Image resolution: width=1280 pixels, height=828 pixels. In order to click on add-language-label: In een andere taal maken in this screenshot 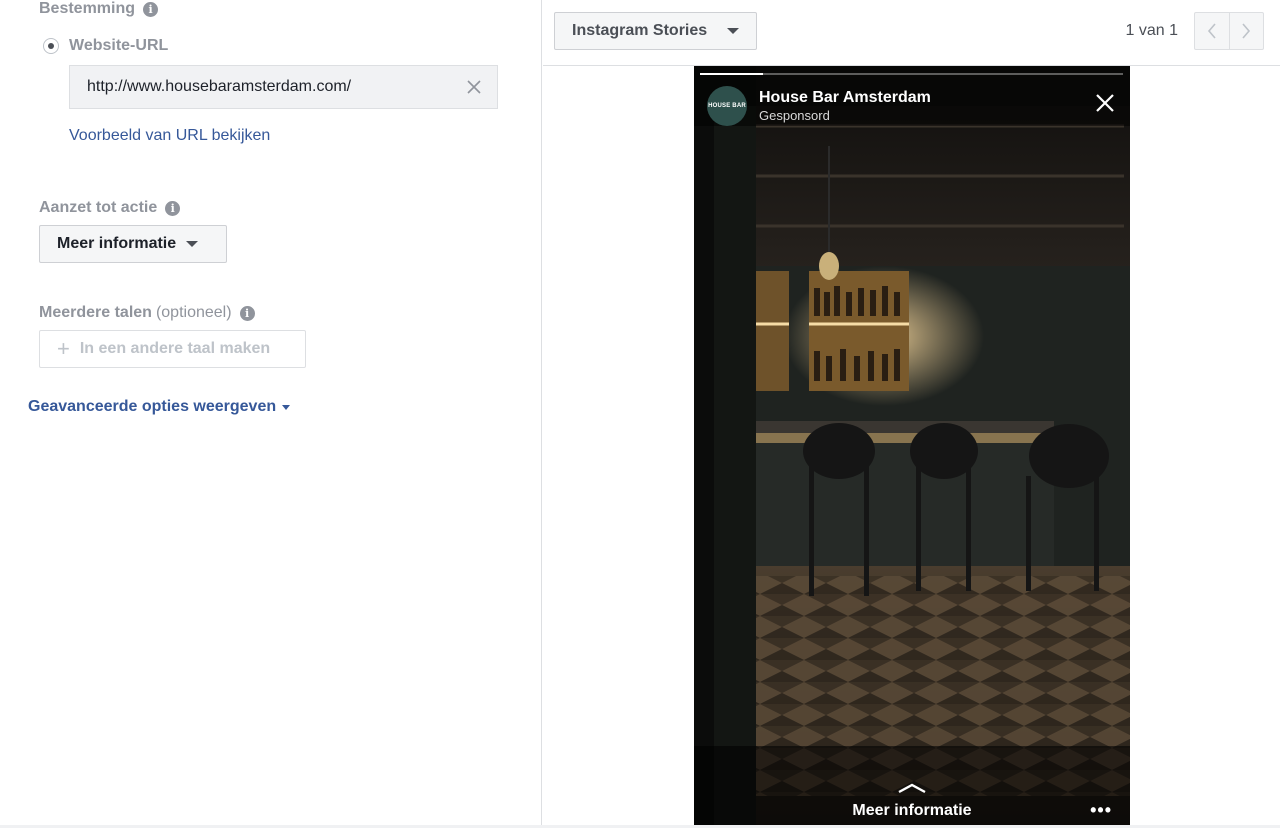, I will do `click(175, 348)`.